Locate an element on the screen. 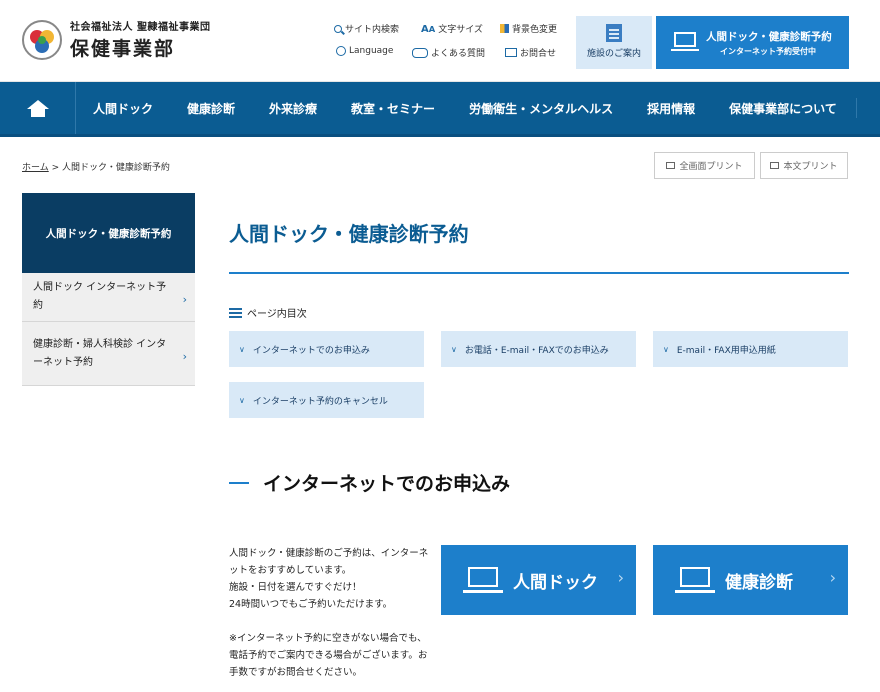 The image size is (880, 692). nav-item-occupational-health: 労働衛生・メンタルヘルス is located at coordinates (541, 108).